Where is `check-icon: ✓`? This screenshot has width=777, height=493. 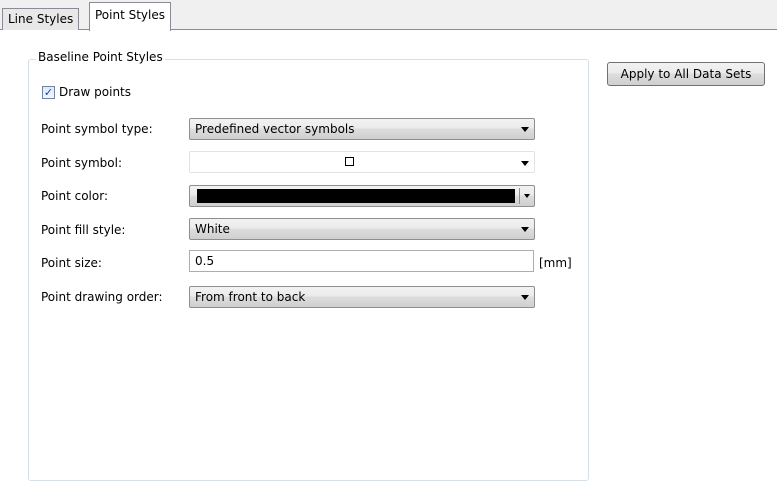 check-icon: ✓ is located at coordinates (48, 92).